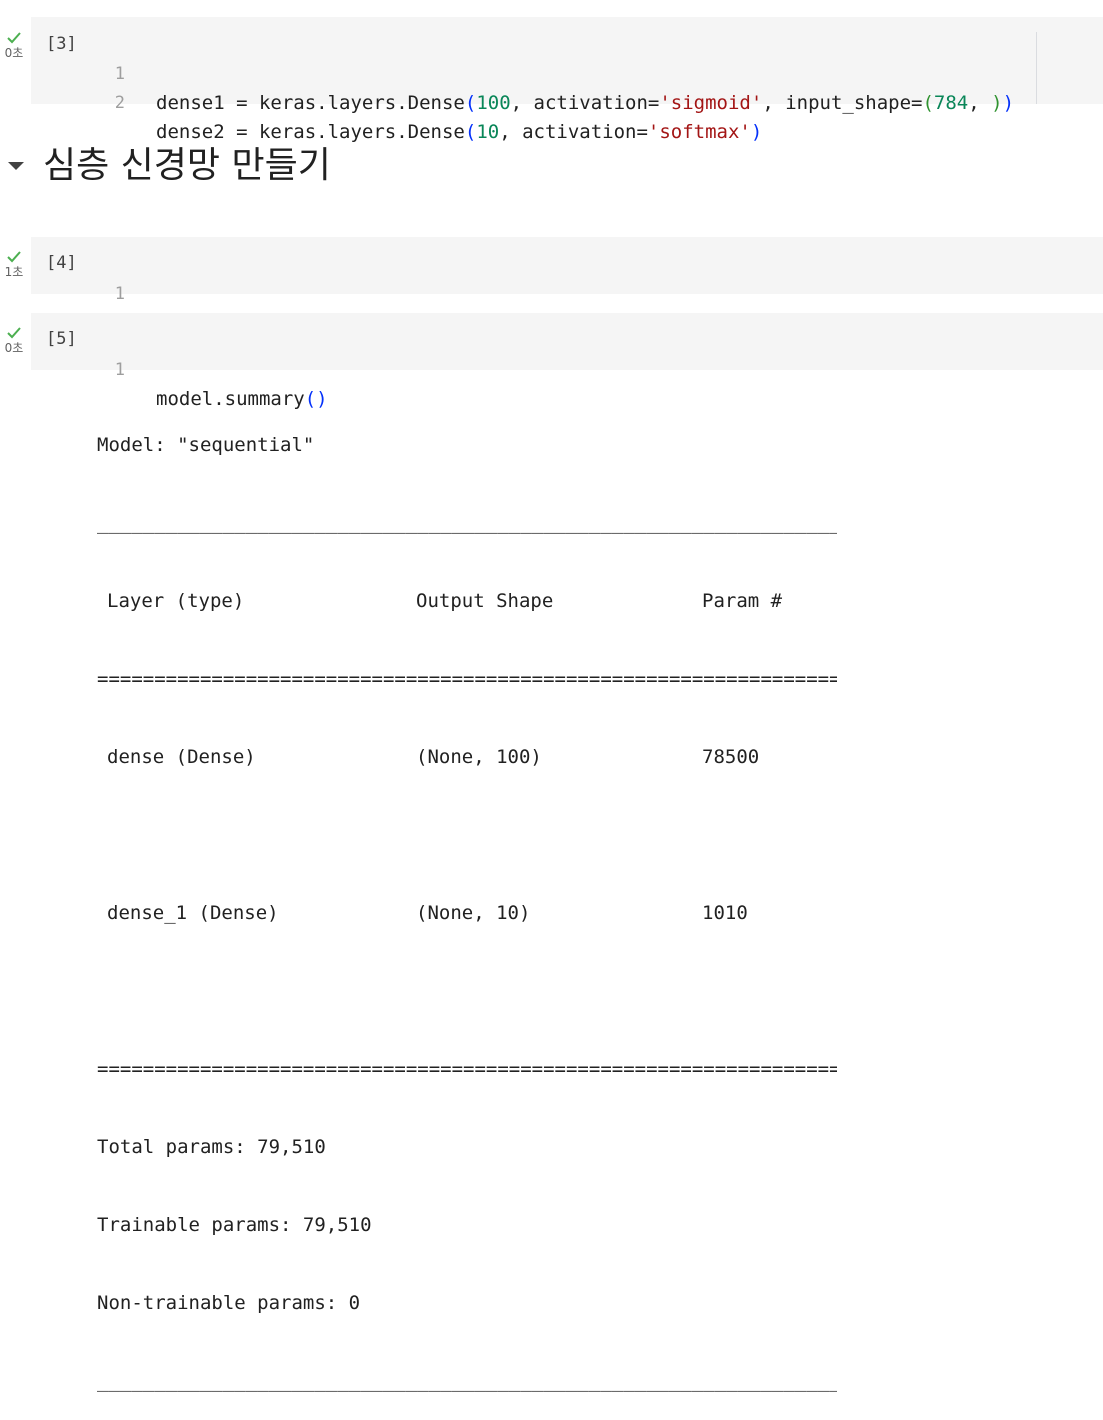 The image size is (1103, 1420). What do you see at coordinates (567, 368) in the screenshot?
I see `code-line: 1 model.summary()` at bounding box center [567, 368].